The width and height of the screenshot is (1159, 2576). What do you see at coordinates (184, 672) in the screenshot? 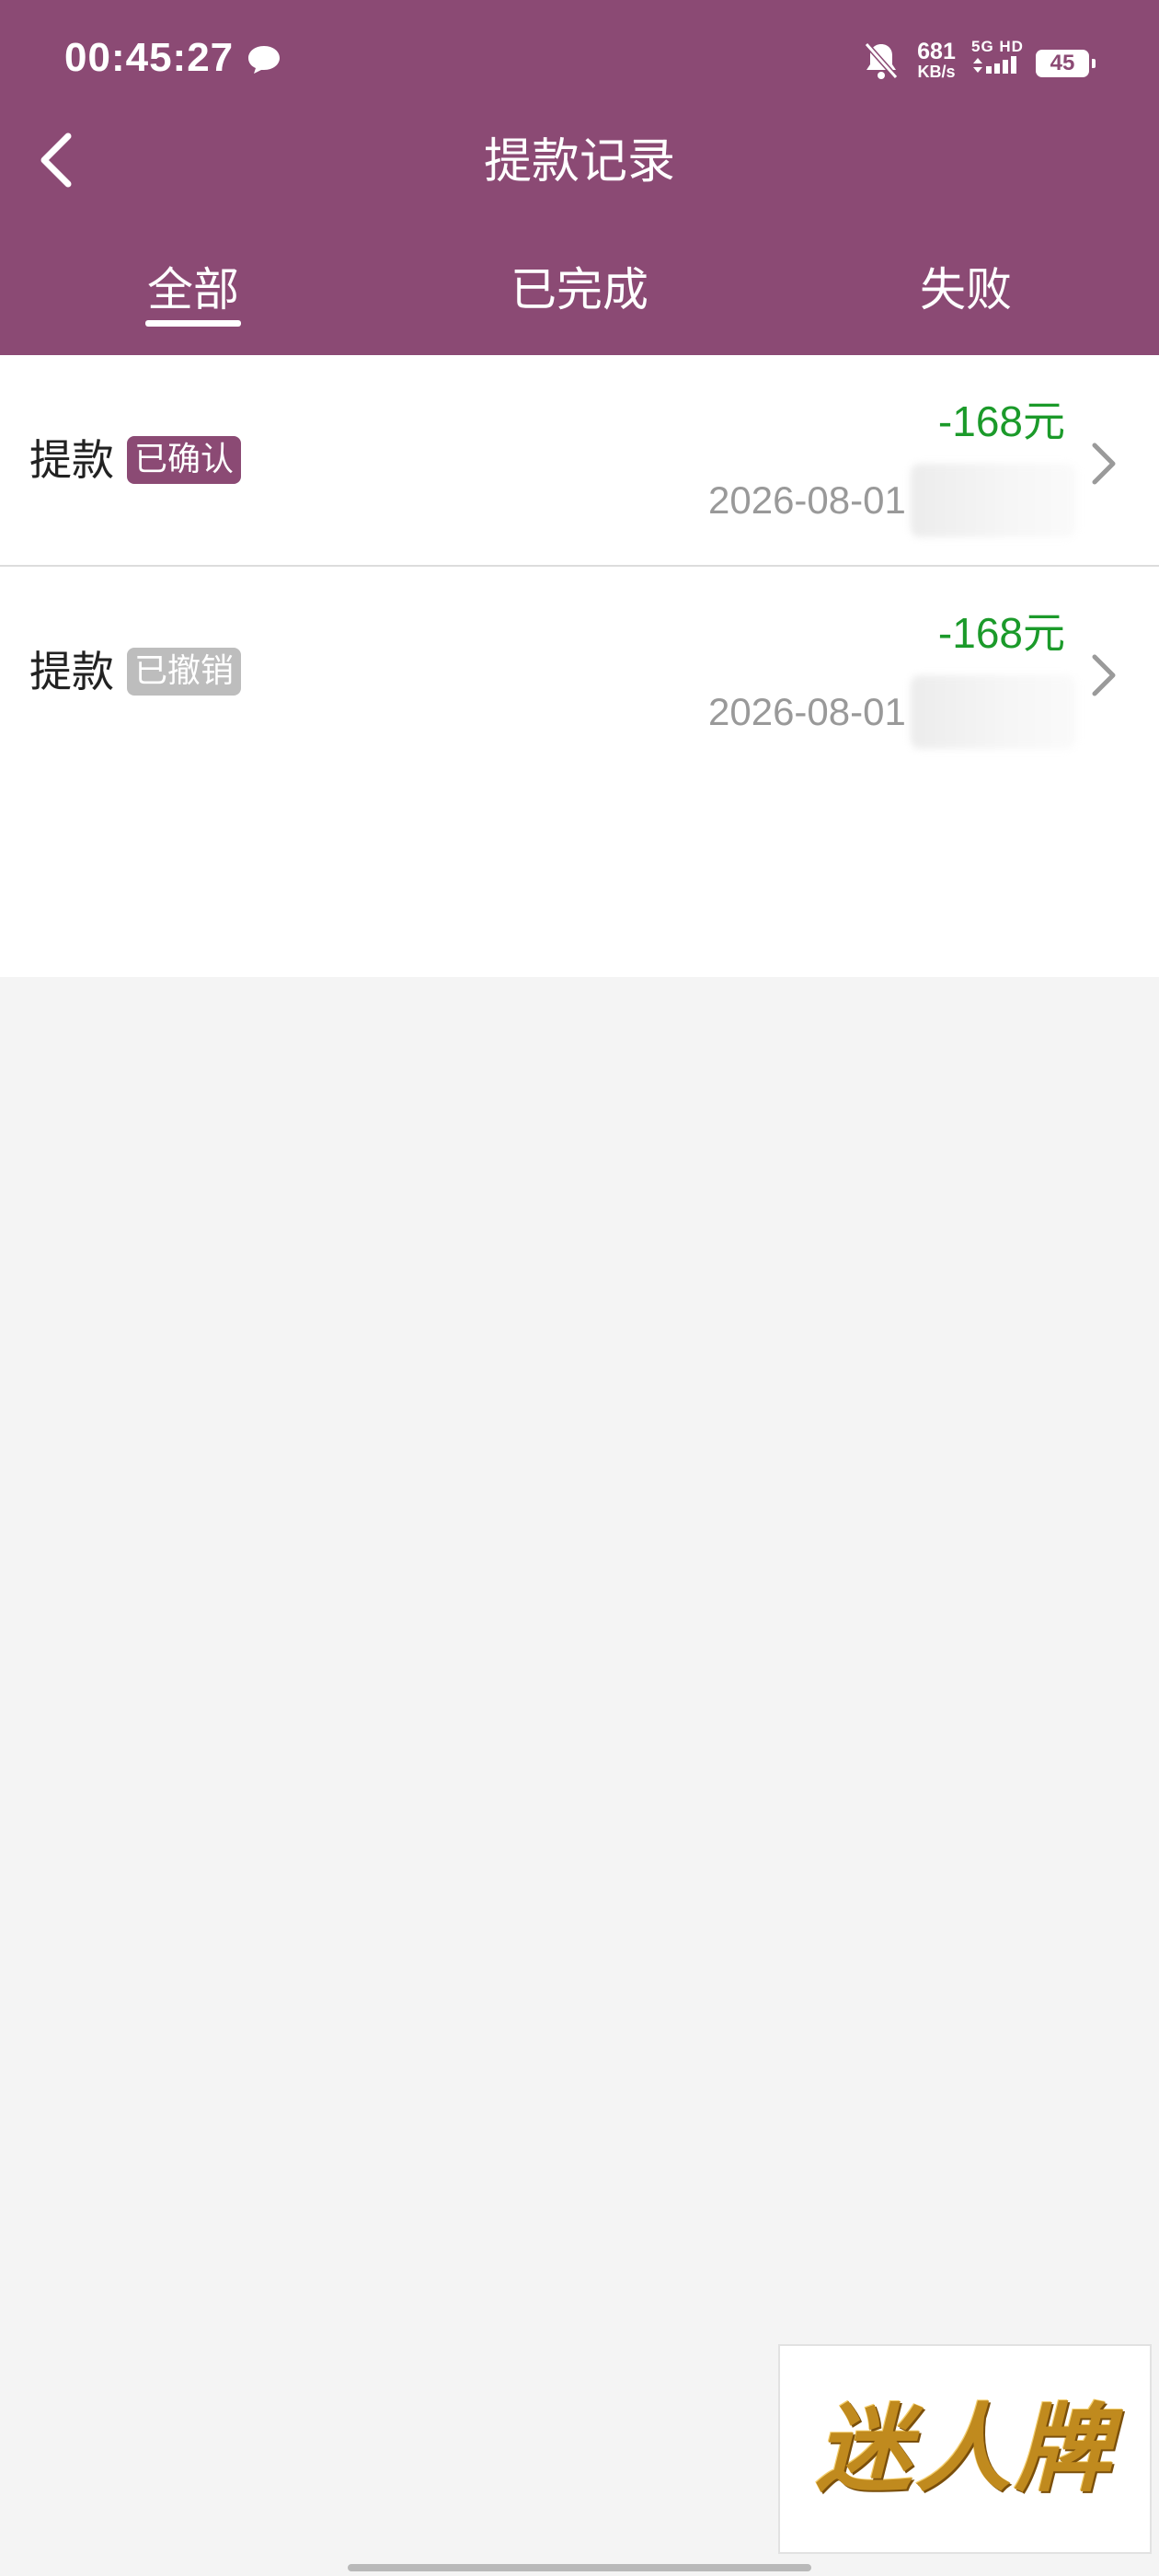
I see `status-badge-cancelled: 已撤销` at bounding box center [184, 672].